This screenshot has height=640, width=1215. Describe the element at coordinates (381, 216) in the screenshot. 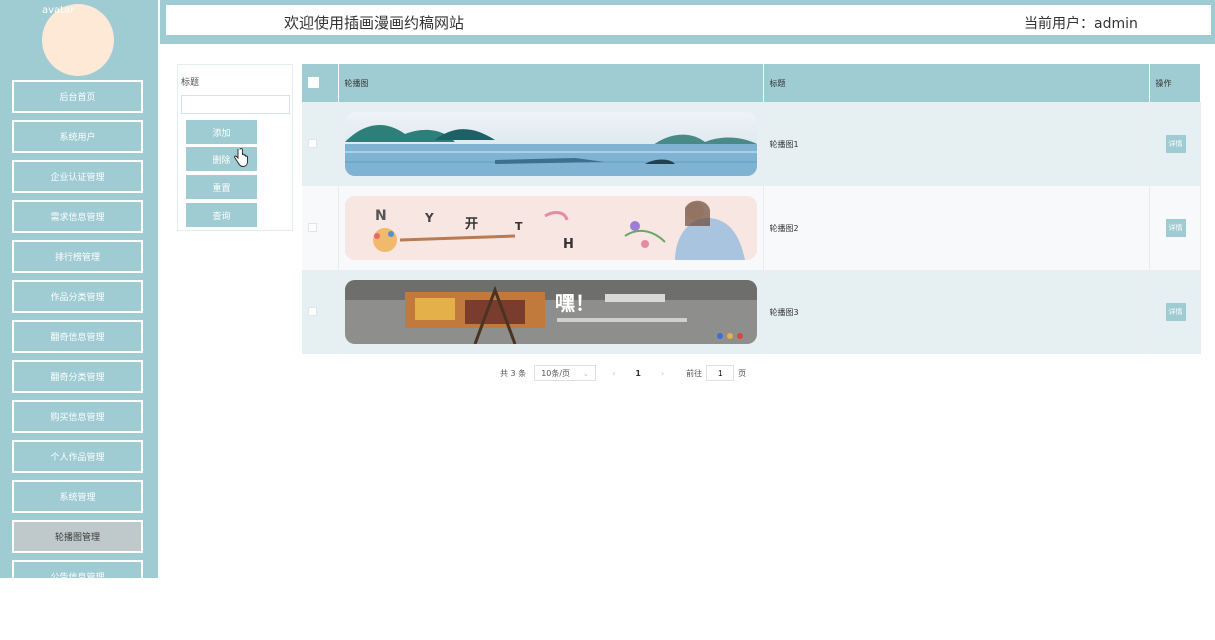

I see `svg-text: N` at that location.